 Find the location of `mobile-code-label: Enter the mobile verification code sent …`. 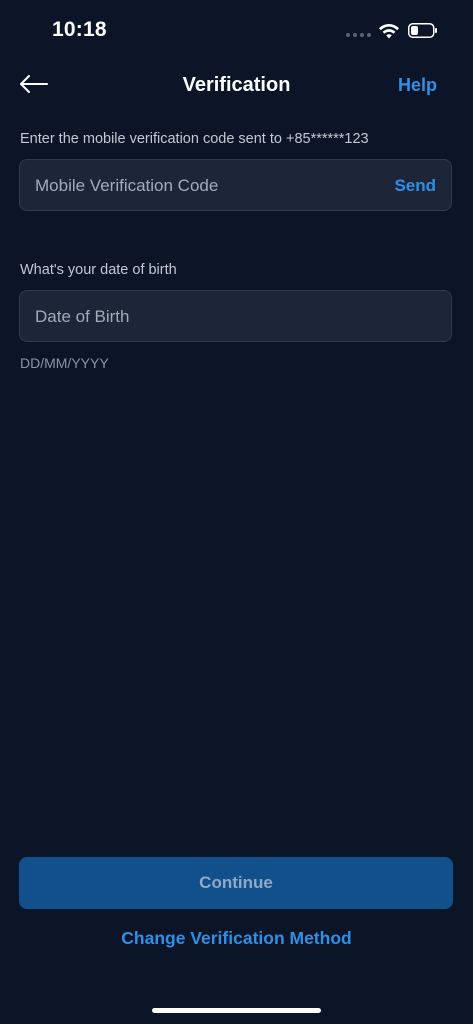

mobile-code-label: Enter the mobile verification code sent … is located at coordinates (194, 139).